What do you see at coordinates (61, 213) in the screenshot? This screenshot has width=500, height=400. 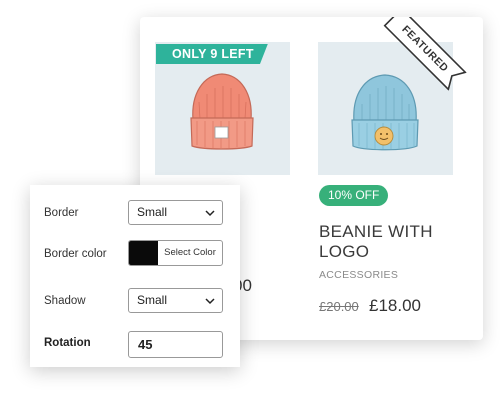 I see `border-label: Border` at bounding box center [61, 213].